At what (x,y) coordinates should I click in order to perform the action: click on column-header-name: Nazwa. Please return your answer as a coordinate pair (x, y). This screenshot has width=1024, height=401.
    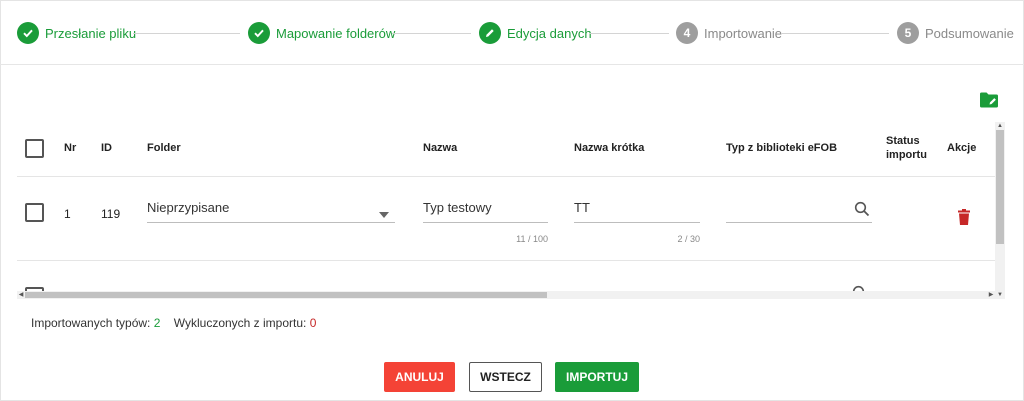
    Looking at the image, I should click on (440, 148).